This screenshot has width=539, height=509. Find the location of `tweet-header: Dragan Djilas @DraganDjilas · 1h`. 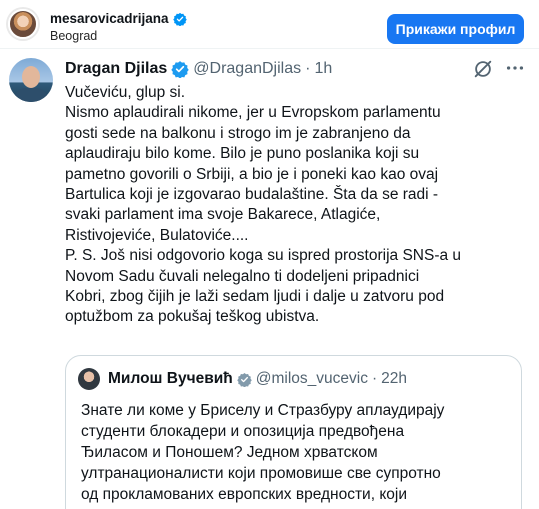

tweet-header: Dragan Djilas @DraganDjilas · 1h is located at coordinates (198, 69).